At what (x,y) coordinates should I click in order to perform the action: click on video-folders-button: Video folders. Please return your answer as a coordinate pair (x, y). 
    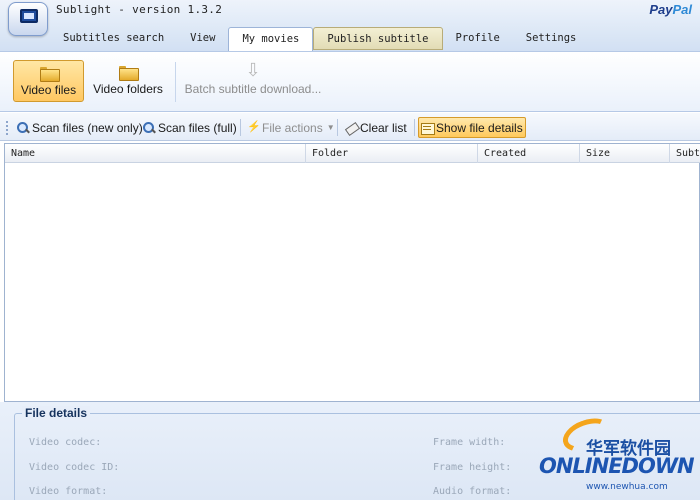
    Looking at the image, I should click on (128, 81).